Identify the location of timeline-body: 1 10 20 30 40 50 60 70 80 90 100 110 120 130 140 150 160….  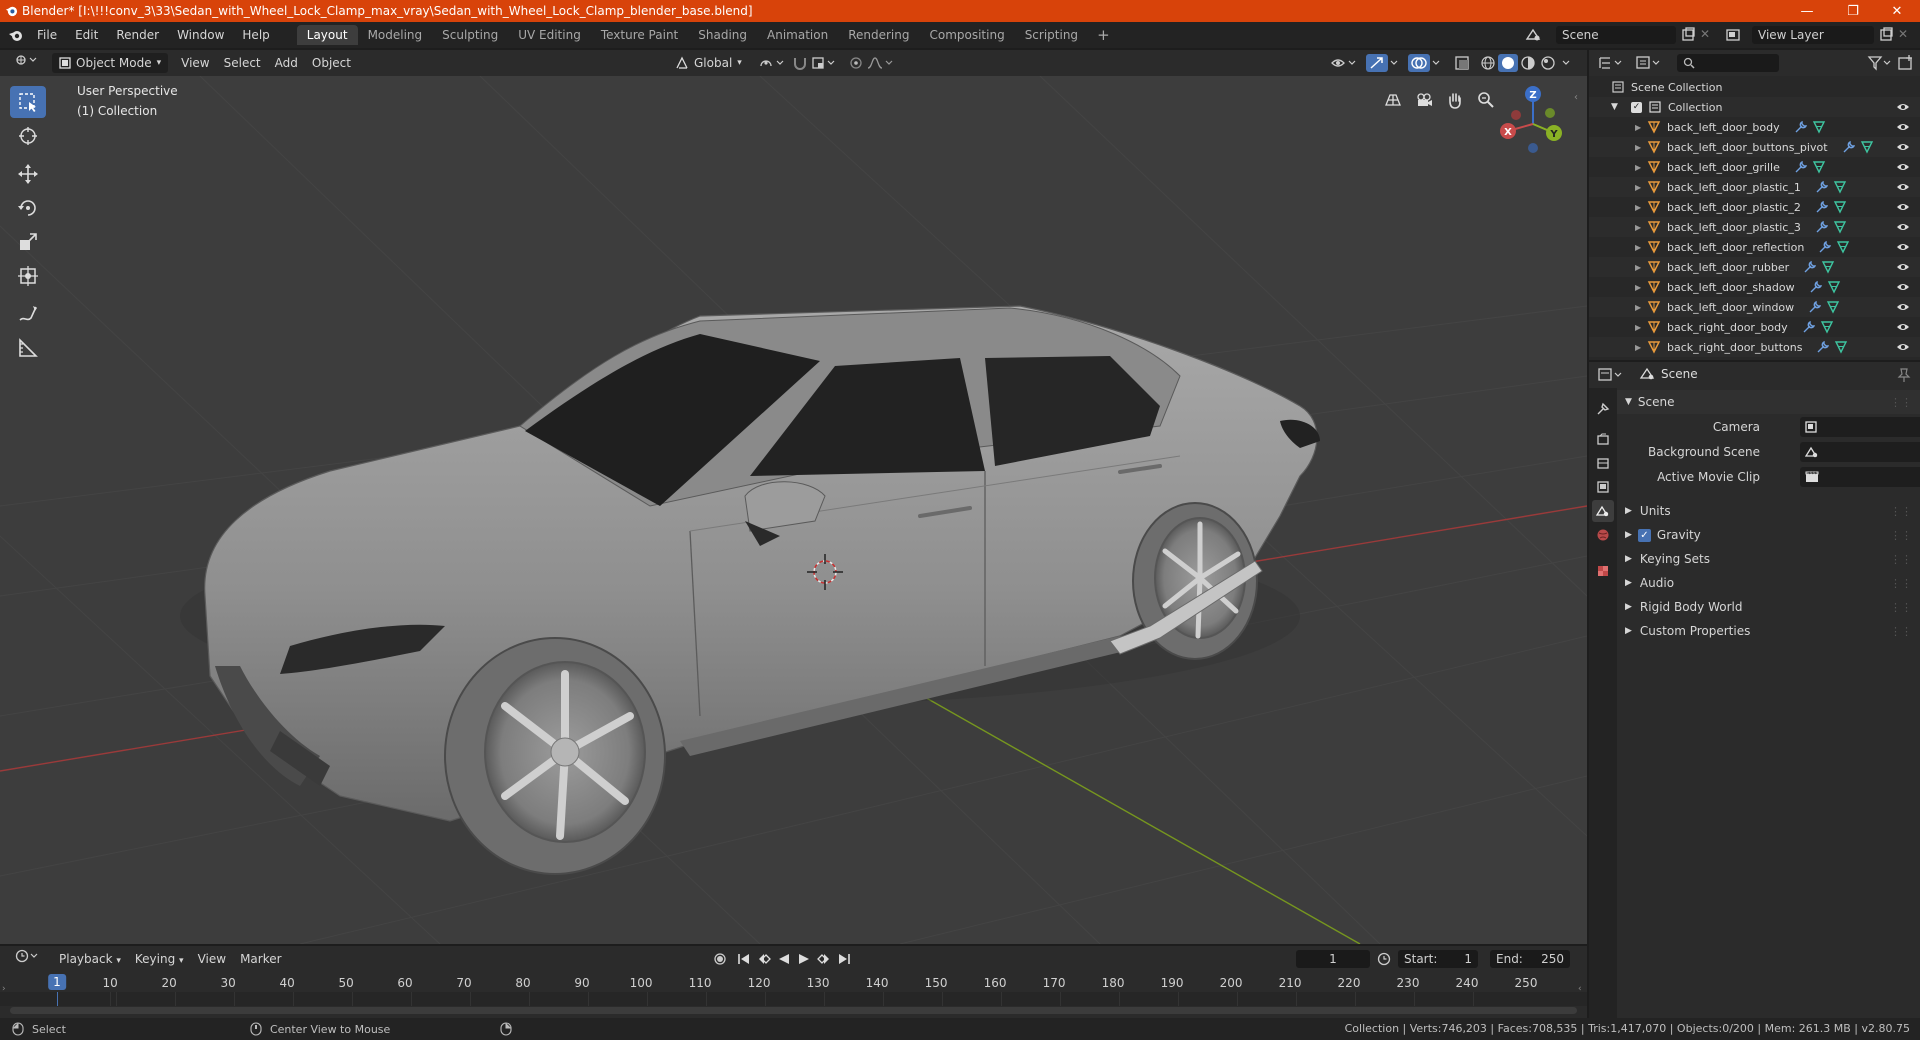
(793, 995).